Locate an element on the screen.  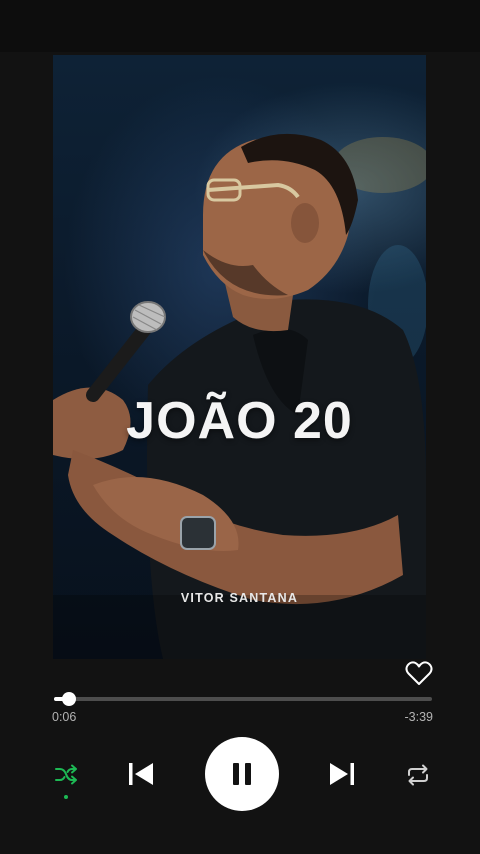
next-button is located at coordinates (342, 774).